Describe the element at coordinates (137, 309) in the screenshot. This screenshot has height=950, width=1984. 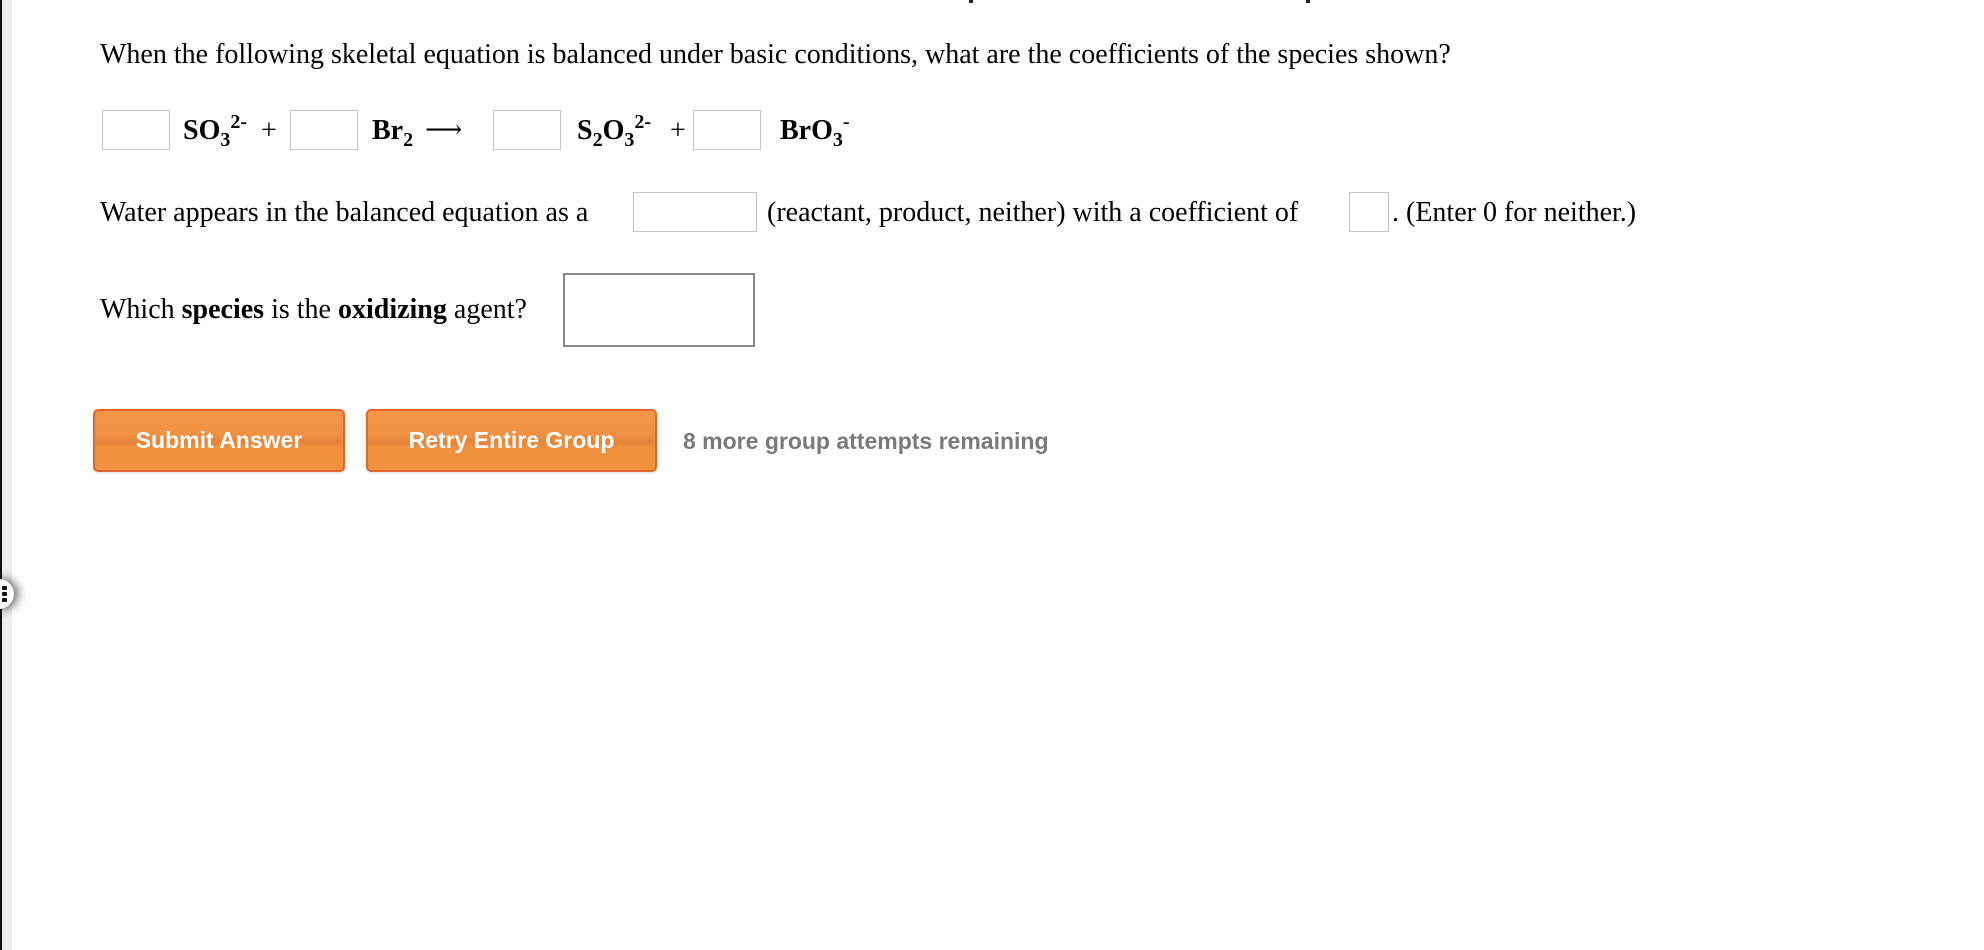
I see `prompt-text: Which` at that location.